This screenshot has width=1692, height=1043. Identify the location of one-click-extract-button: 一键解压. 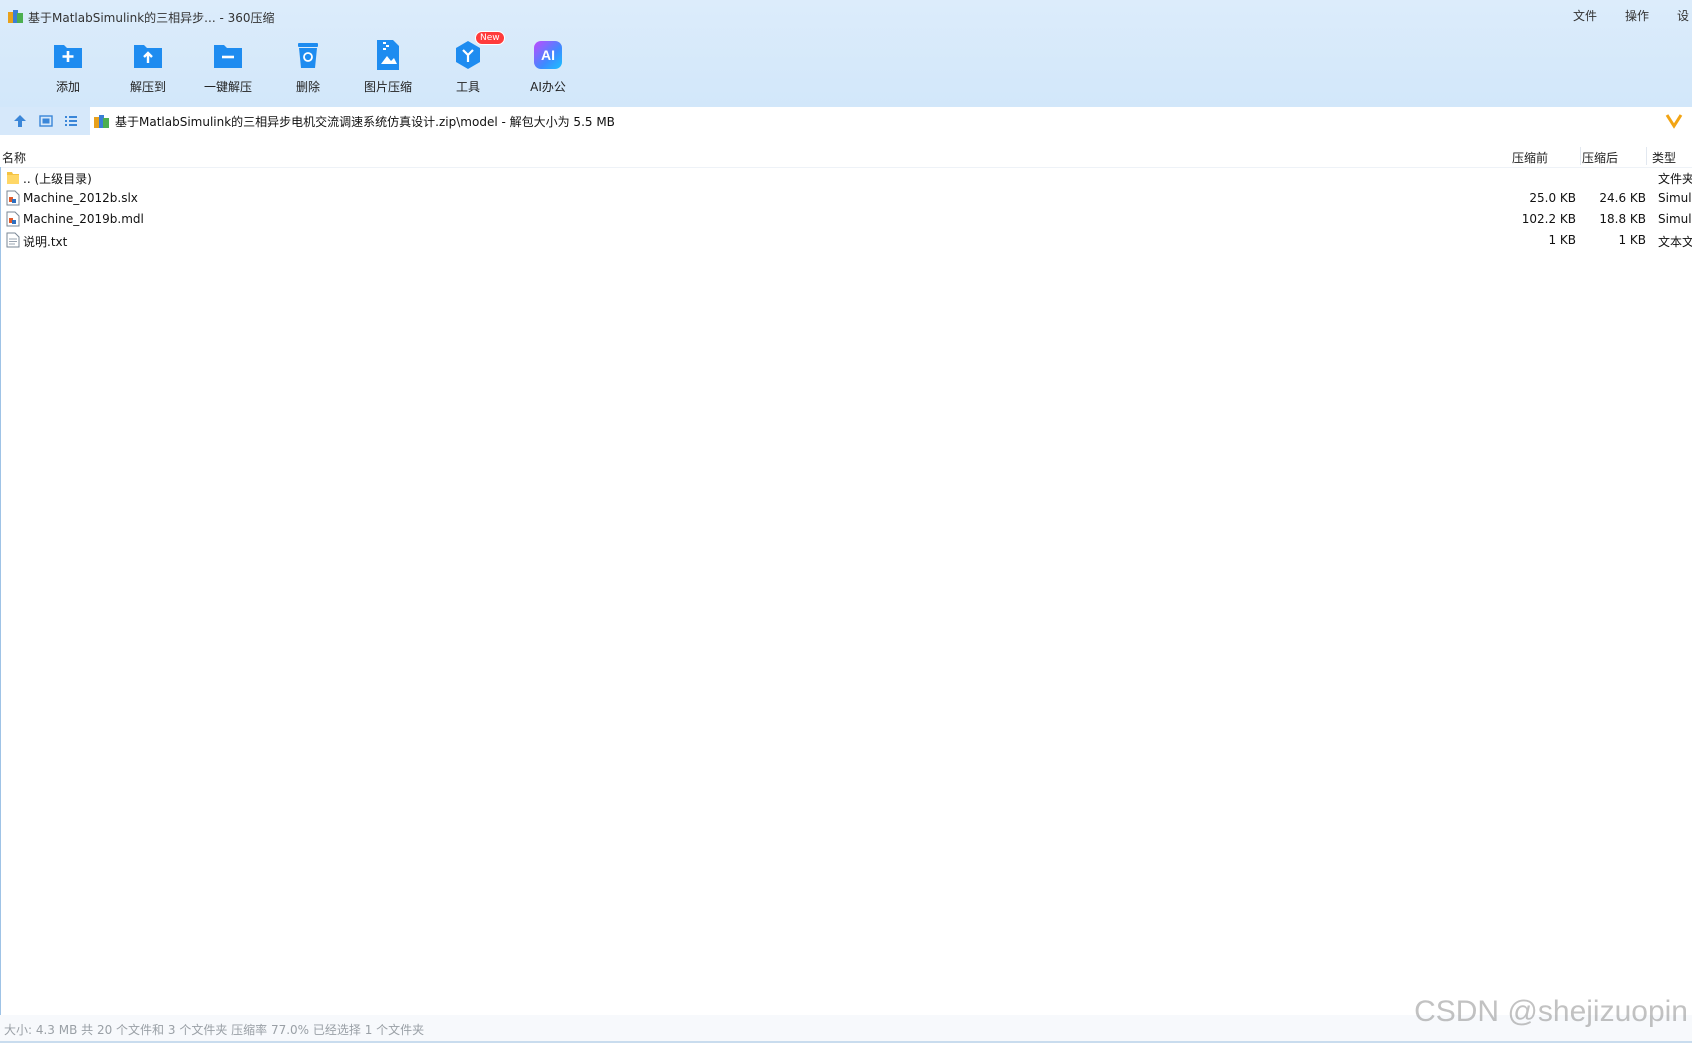
(228, 66).